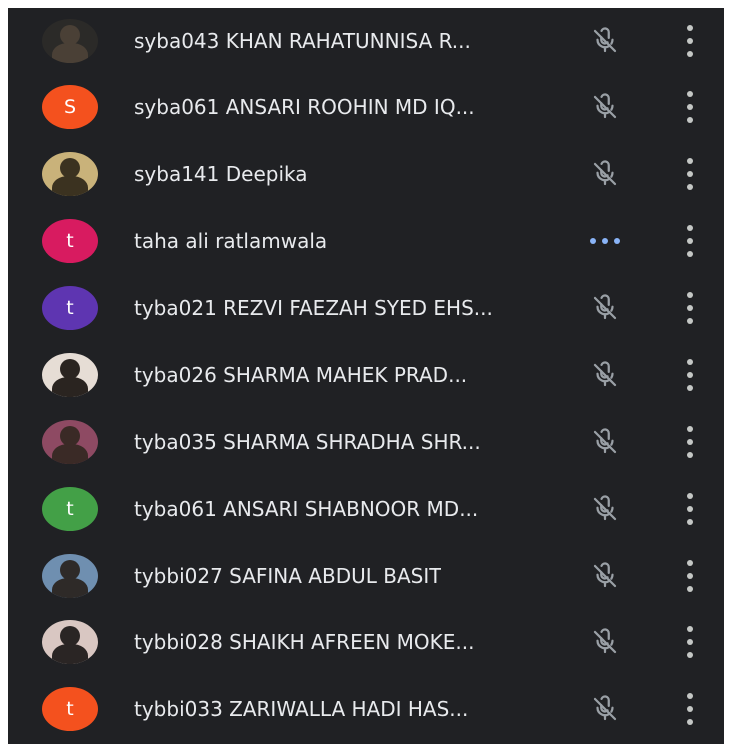 Image resolution: width=732 pixels, height=744 pixels. What do you see at coordinates (221, 174) in the screenshot?
I see `participant-name: syba141 Deepika` at bounding box center [221, 174].